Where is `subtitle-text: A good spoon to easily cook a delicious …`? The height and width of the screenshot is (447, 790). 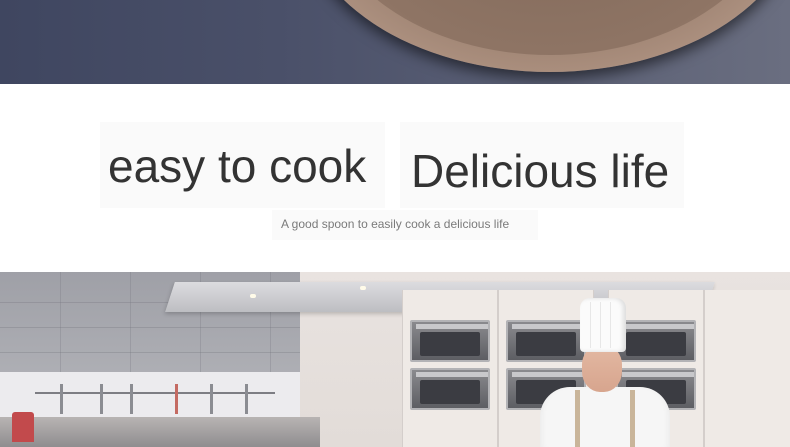 subtitle-text: A good spoon to easily cook a delicious … is located at coordinates (395, 224).